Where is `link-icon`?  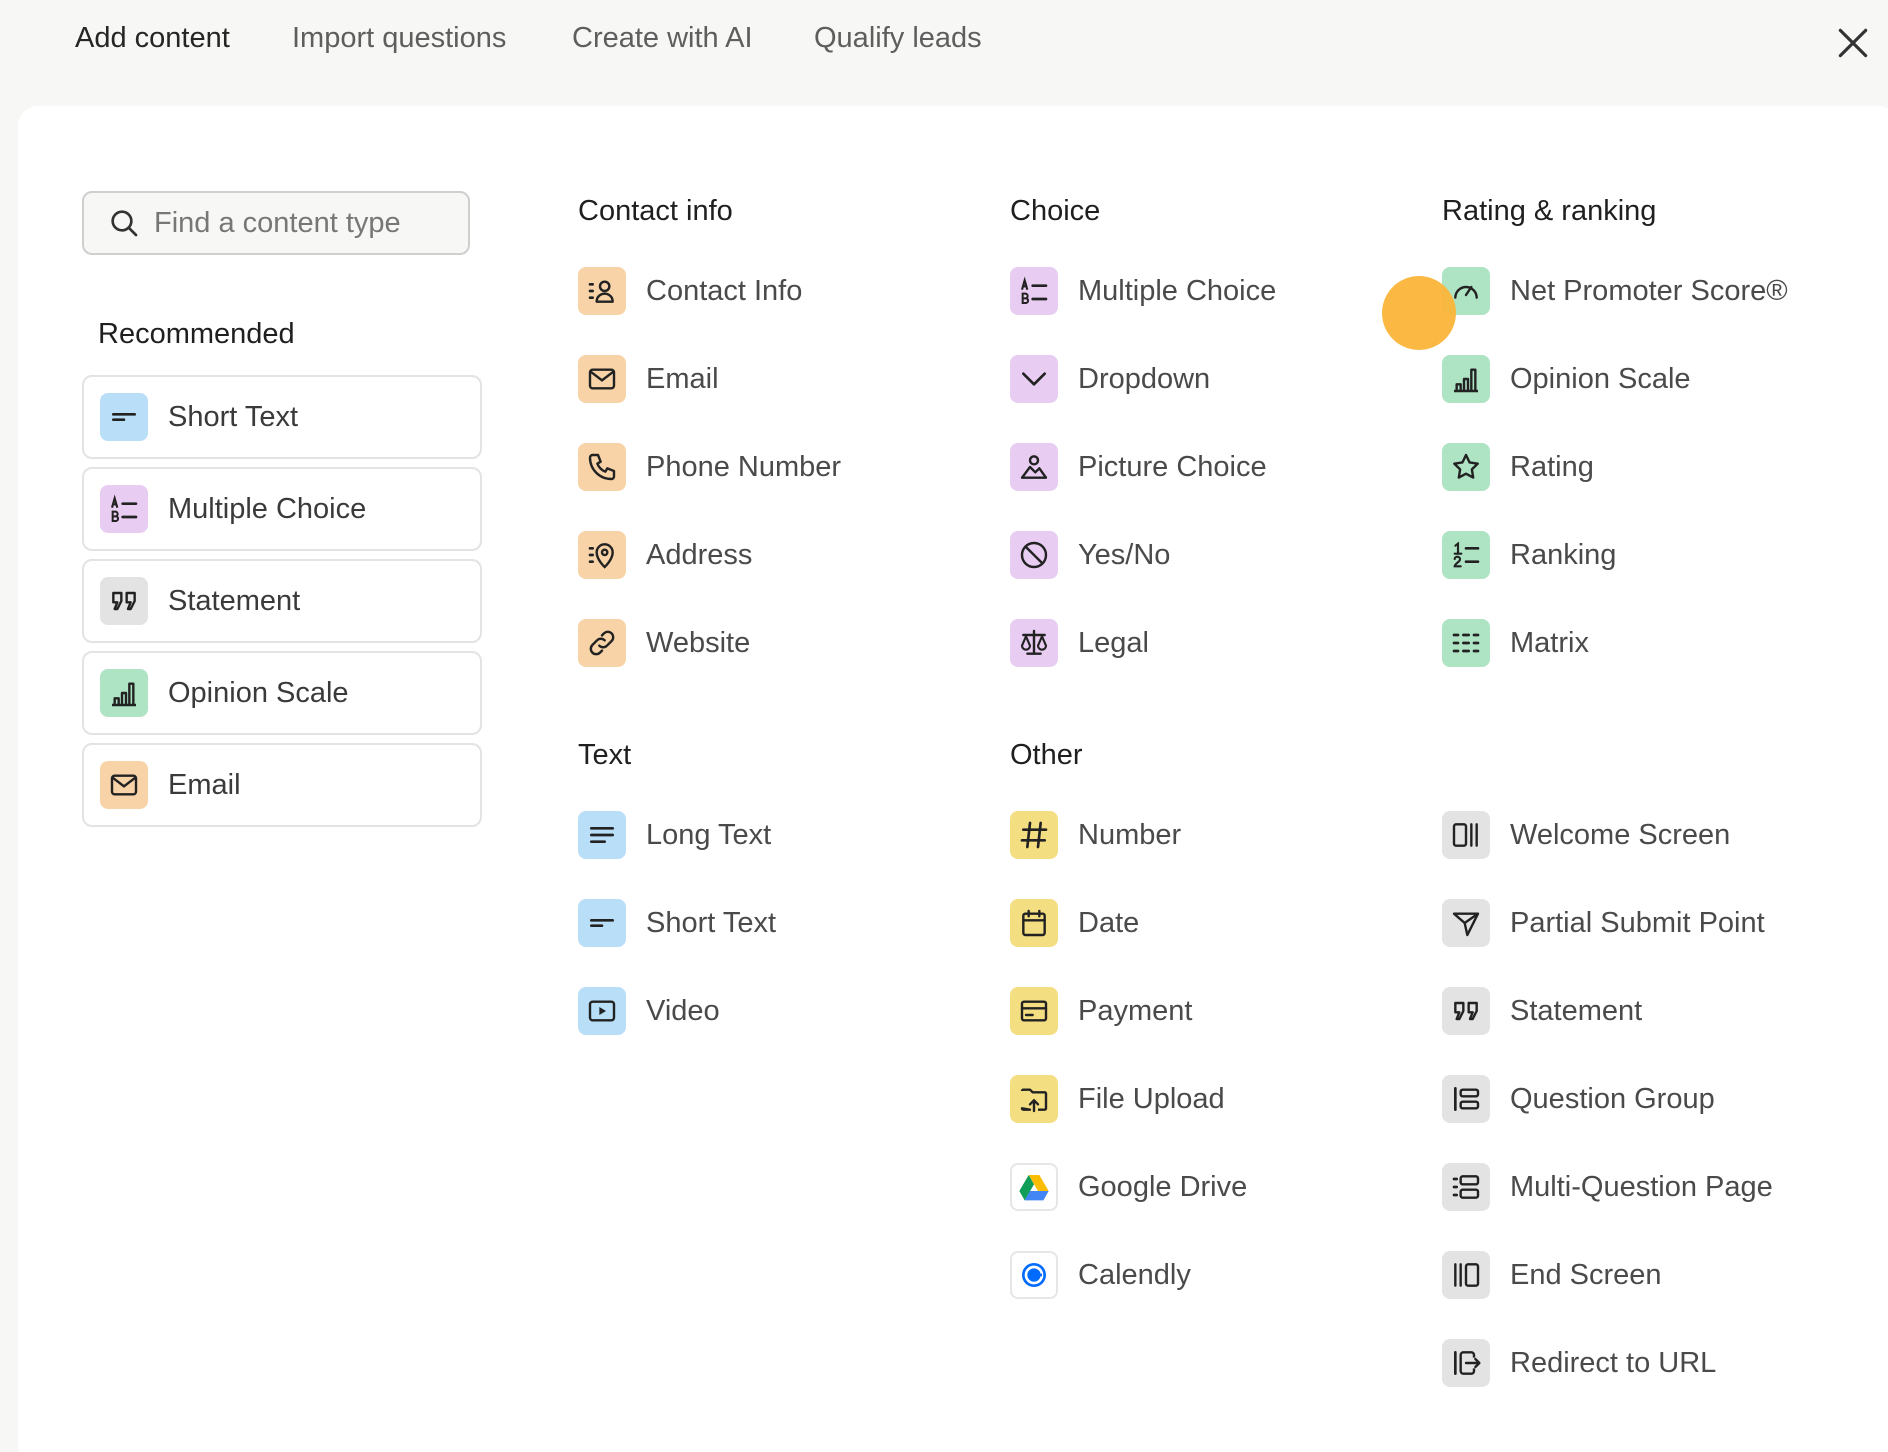 link-icon is located at coordinates (602, 643).